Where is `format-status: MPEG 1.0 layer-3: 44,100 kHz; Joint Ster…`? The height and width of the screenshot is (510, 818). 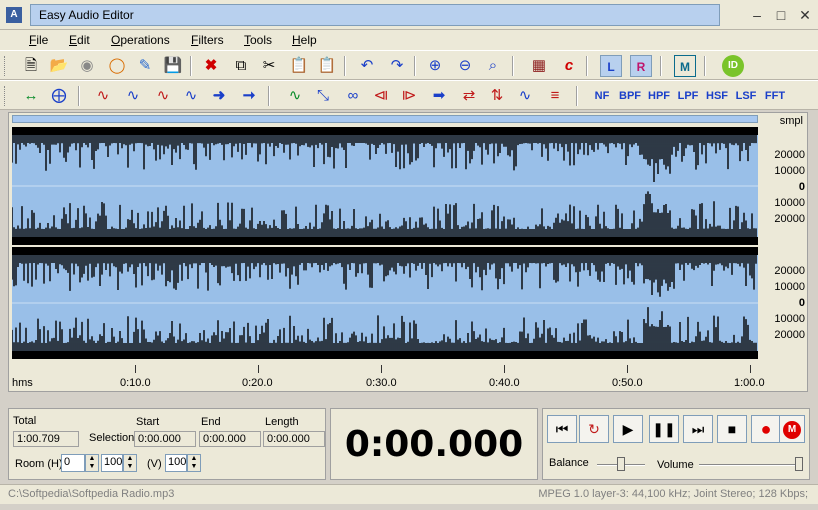
format-status: MPEG 1.0 layer-3: 44,100 kHz; Joint Ster… is located at coordinates (673, 494).